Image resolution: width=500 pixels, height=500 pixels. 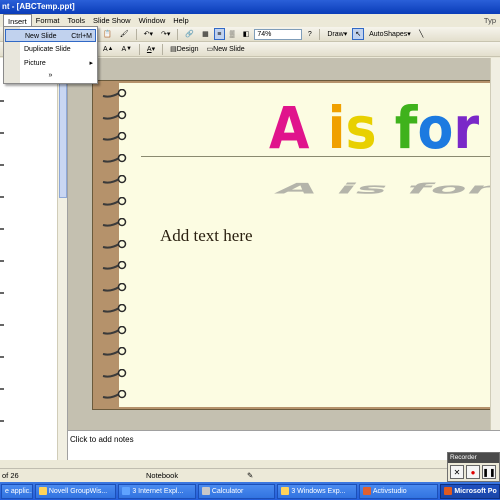 What do you see at coordinates (390, 34) in the screenshot?
I see `autoshapes-button: AutoShapes ▾` at bounding box center [390, 34].